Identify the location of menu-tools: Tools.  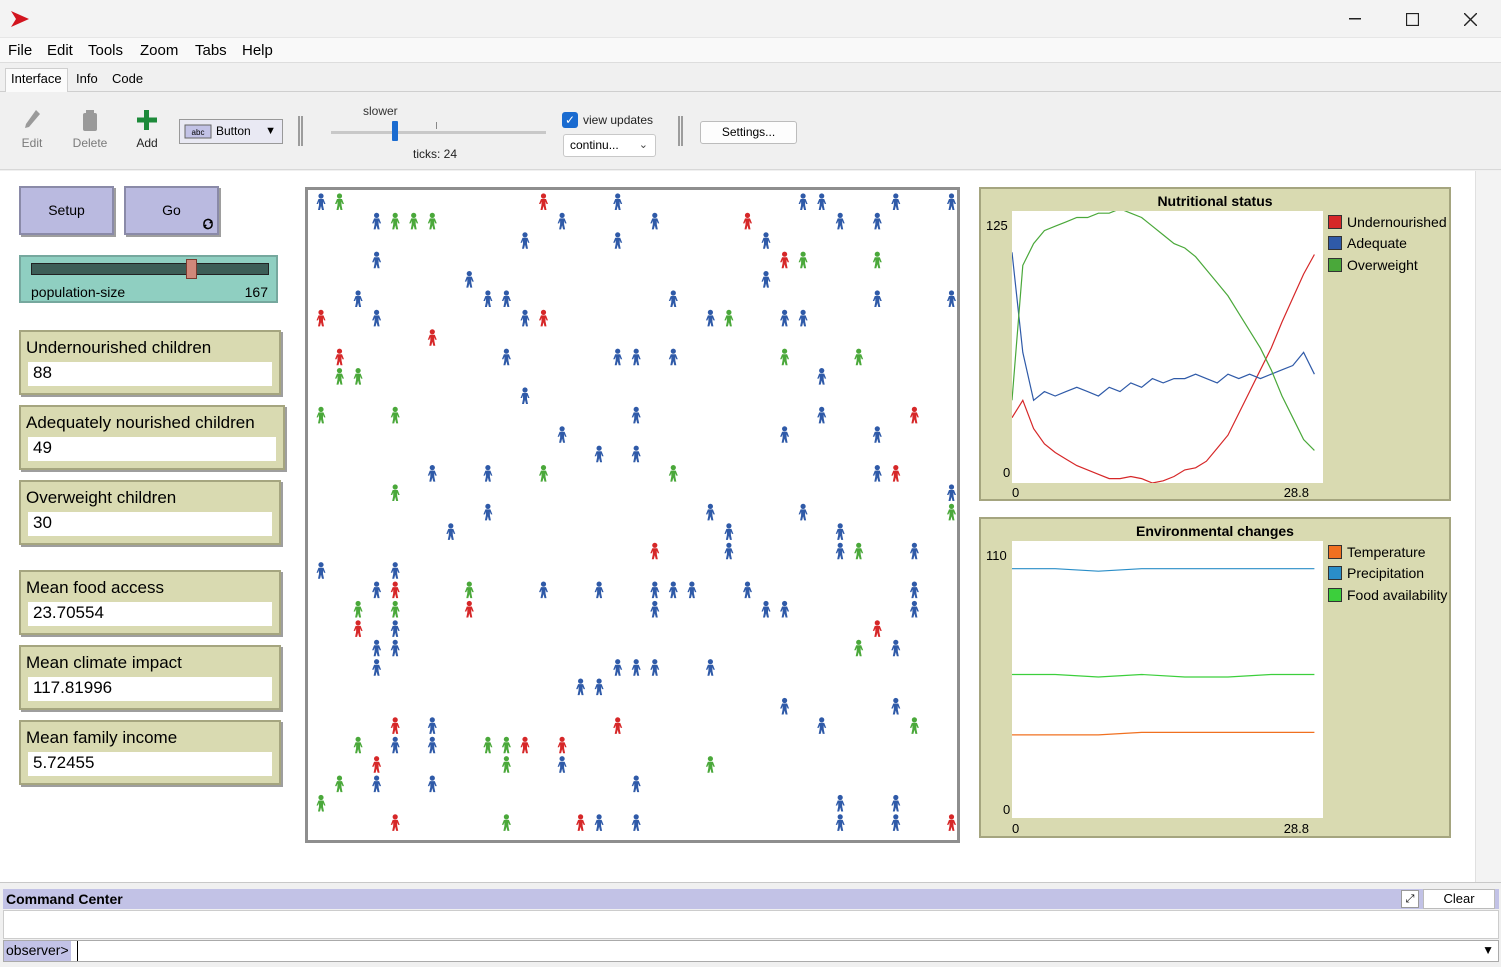
(105, 50).